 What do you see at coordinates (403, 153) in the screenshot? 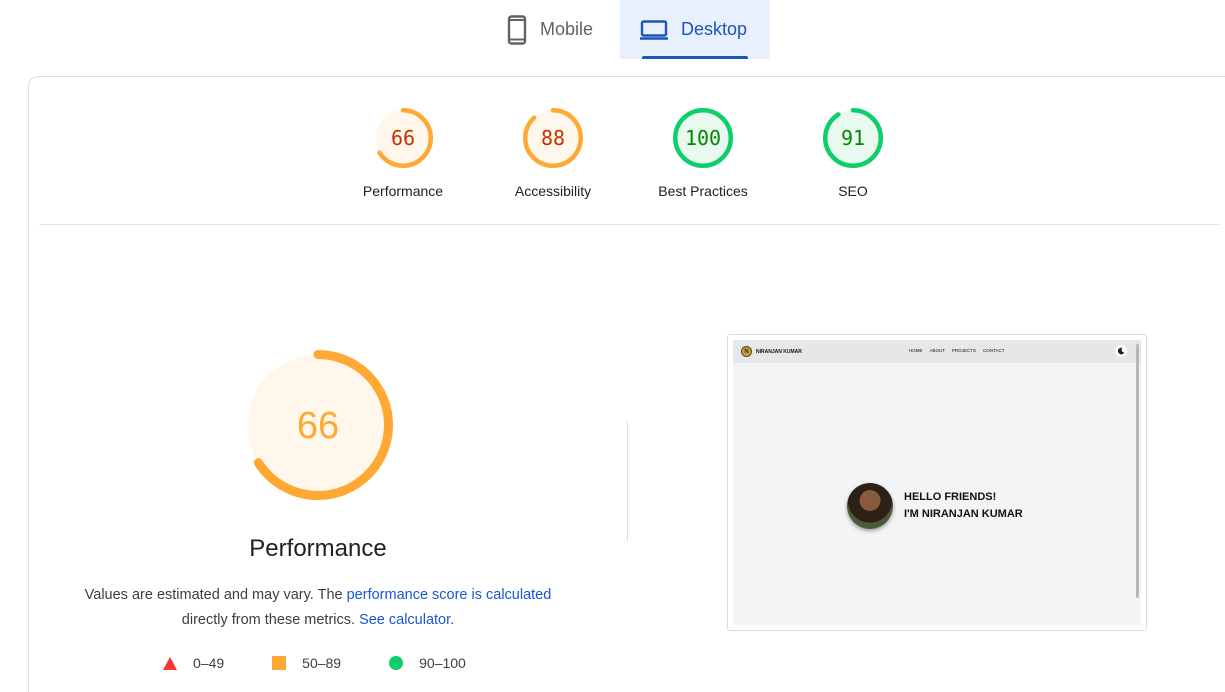
I see `gauge-performance: 66 Performance` at bounding box center [403, 153].